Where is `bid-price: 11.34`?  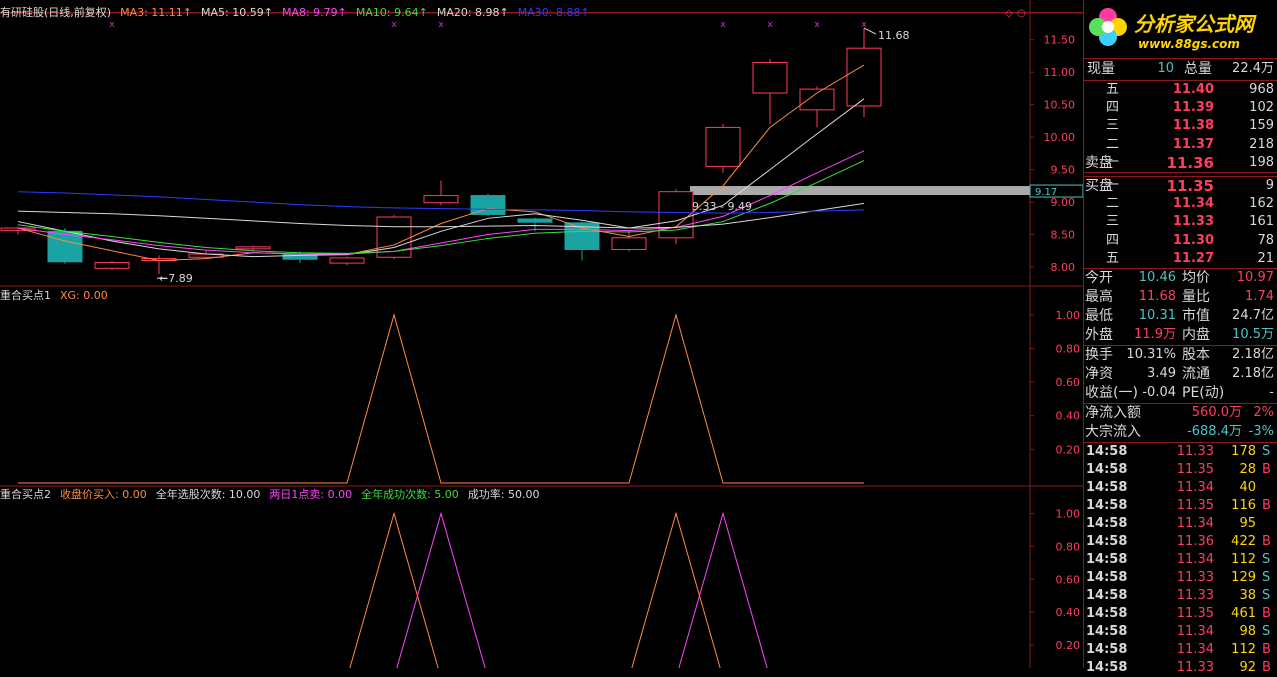 bid-price: 11.34 is located at coordinates (1193, 204).